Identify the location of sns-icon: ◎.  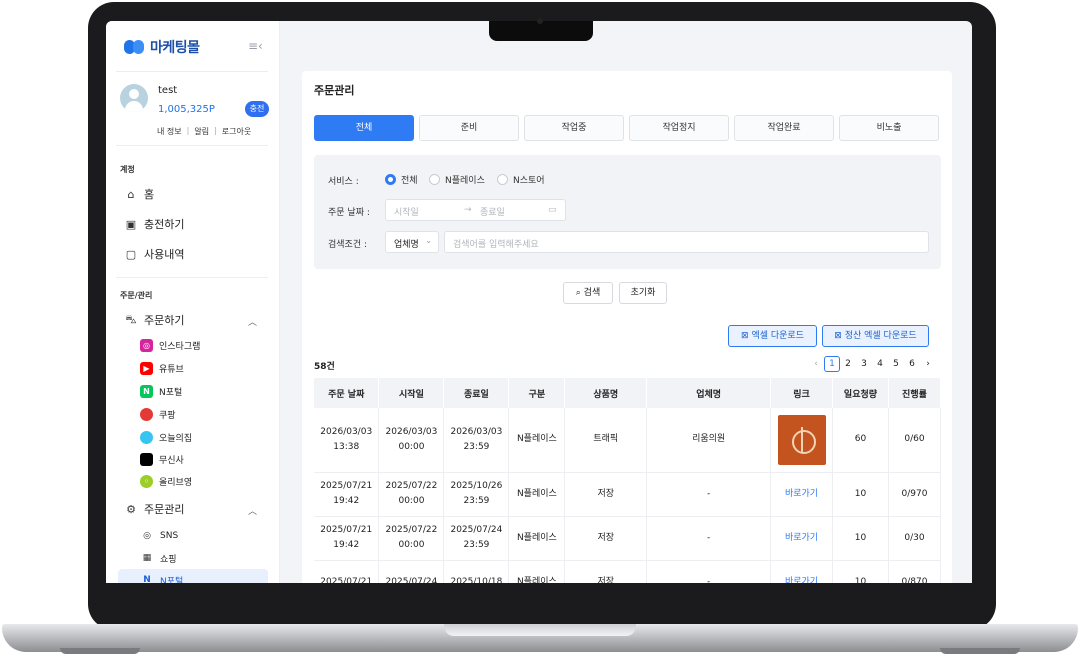
(147, 536).